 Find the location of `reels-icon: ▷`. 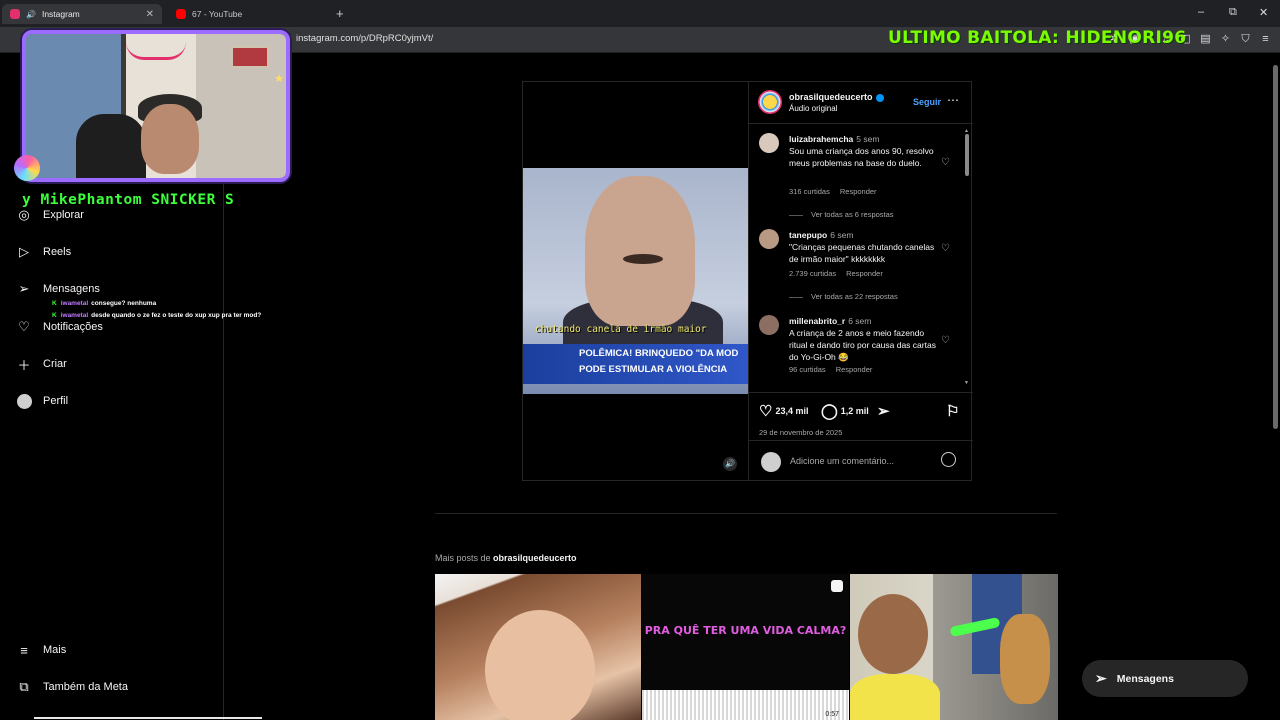

reels-icon: ▷ is located at coordinates (24, 251).